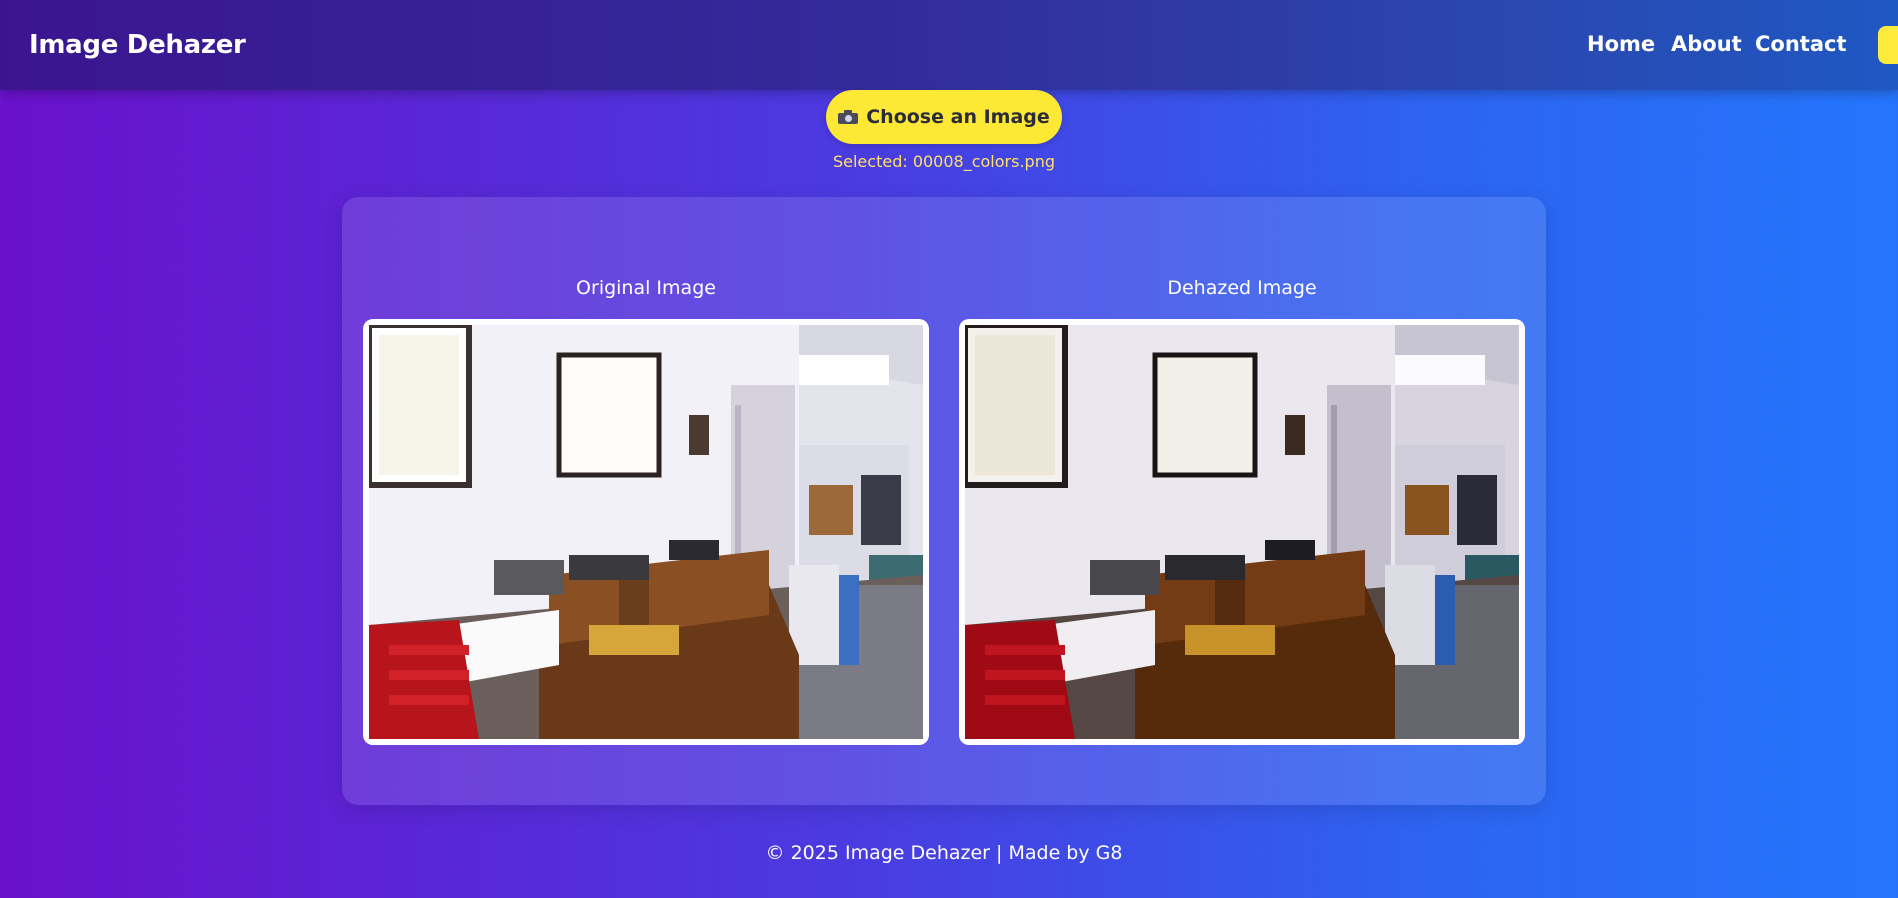  I want to click on camera-icon, so click(848, 117).